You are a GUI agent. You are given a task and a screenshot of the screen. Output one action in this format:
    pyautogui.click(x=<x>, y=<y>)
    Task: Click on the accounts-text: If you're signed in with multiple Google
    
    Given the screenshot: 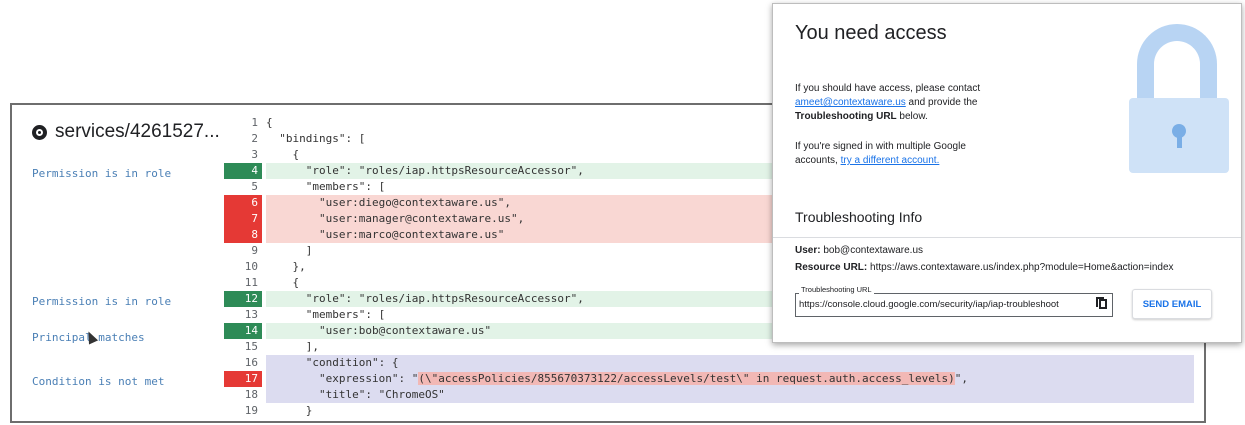 What is the action you would take?
    pyautogui.click(x=880, y=146)
    